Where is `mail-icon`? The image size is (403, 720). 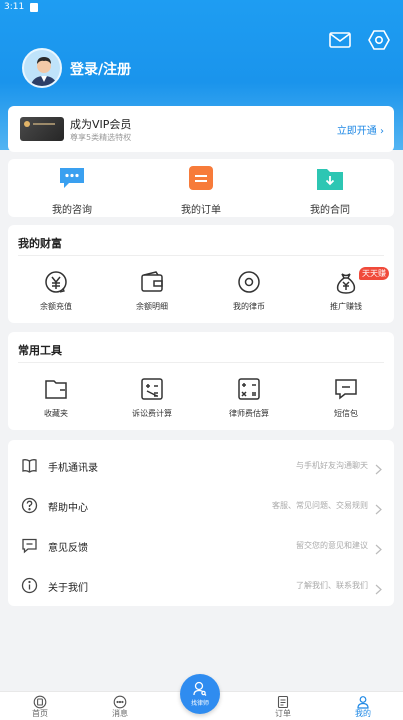
mail-icon is located at coordinates (340, 40).